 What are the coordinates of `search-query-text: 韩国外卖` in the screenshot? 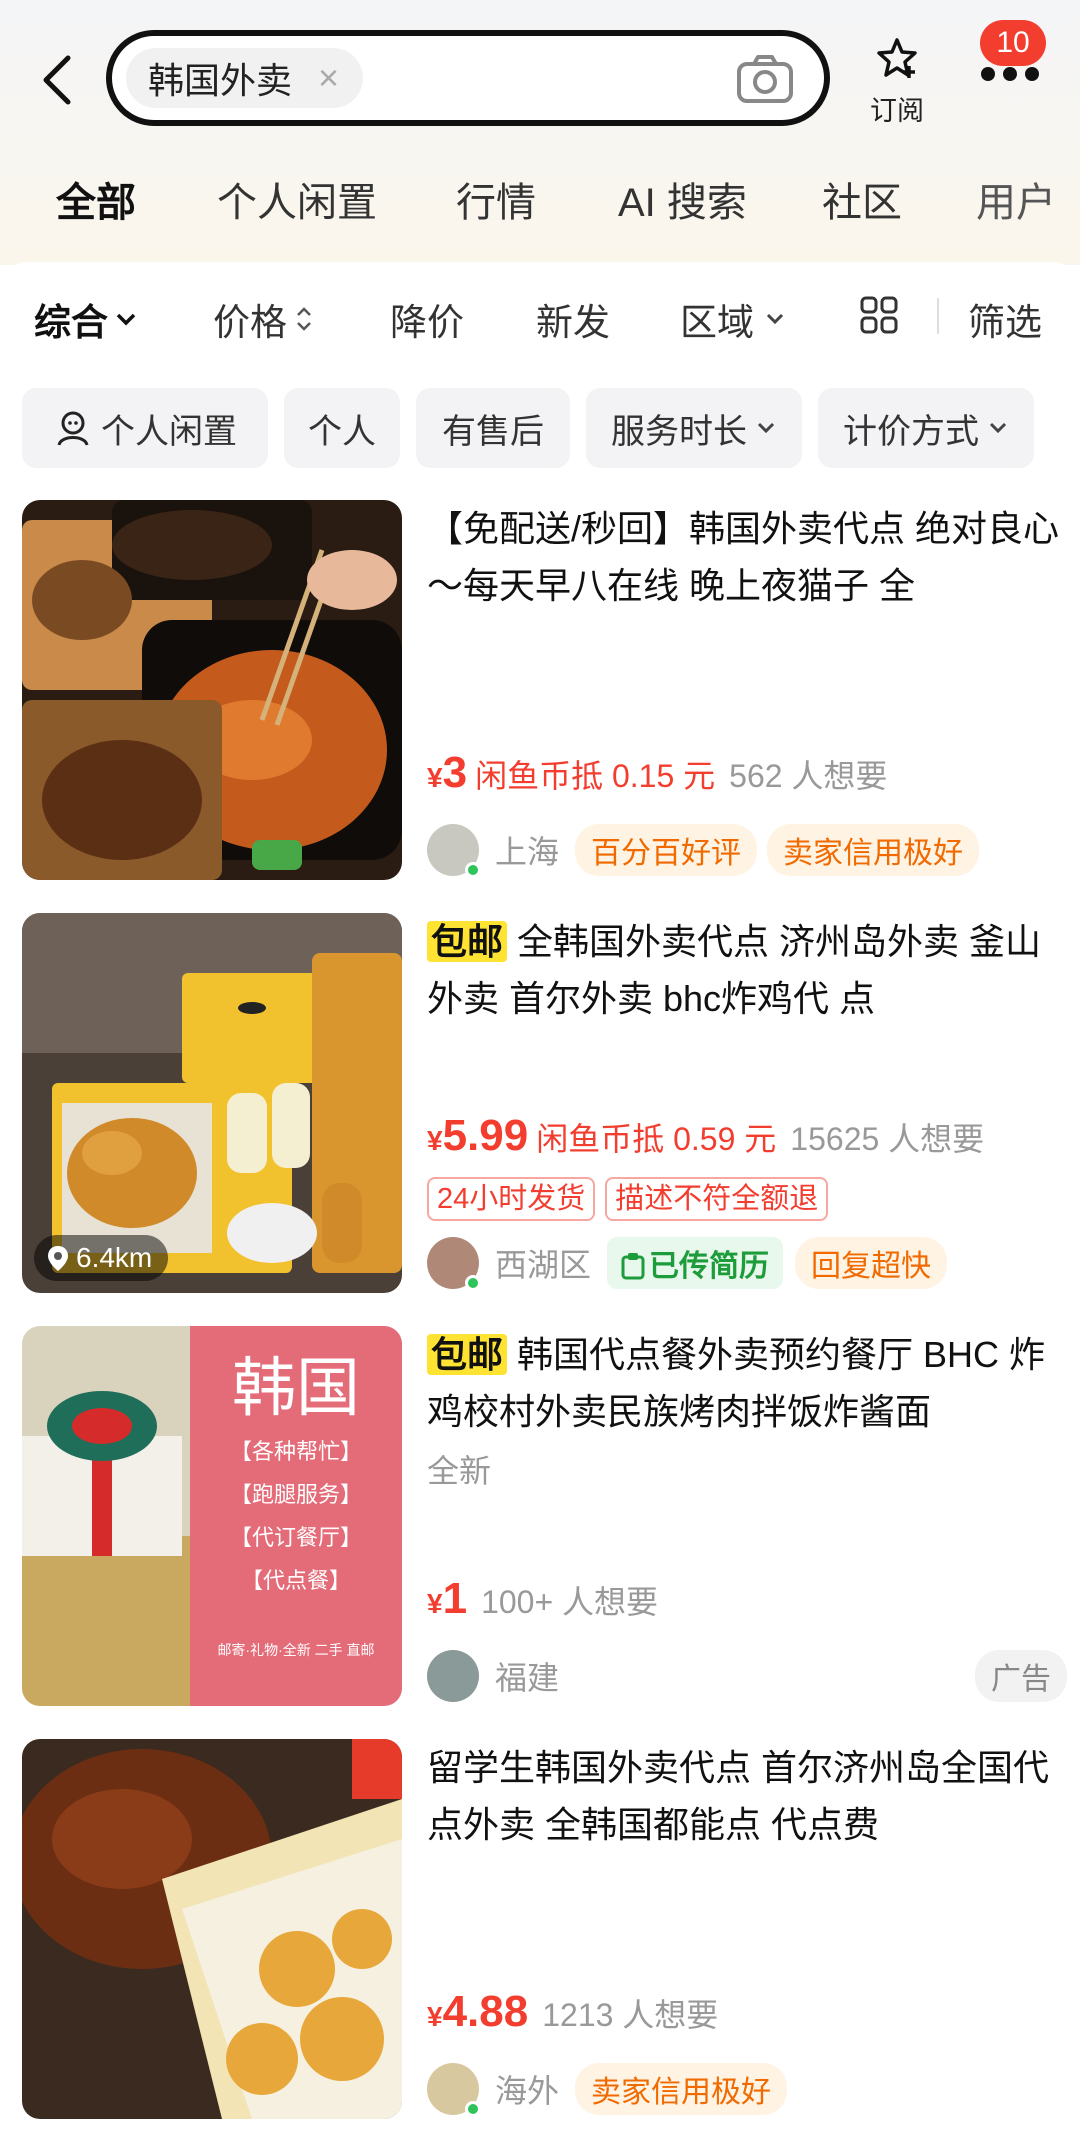 It's located at (220, 80).